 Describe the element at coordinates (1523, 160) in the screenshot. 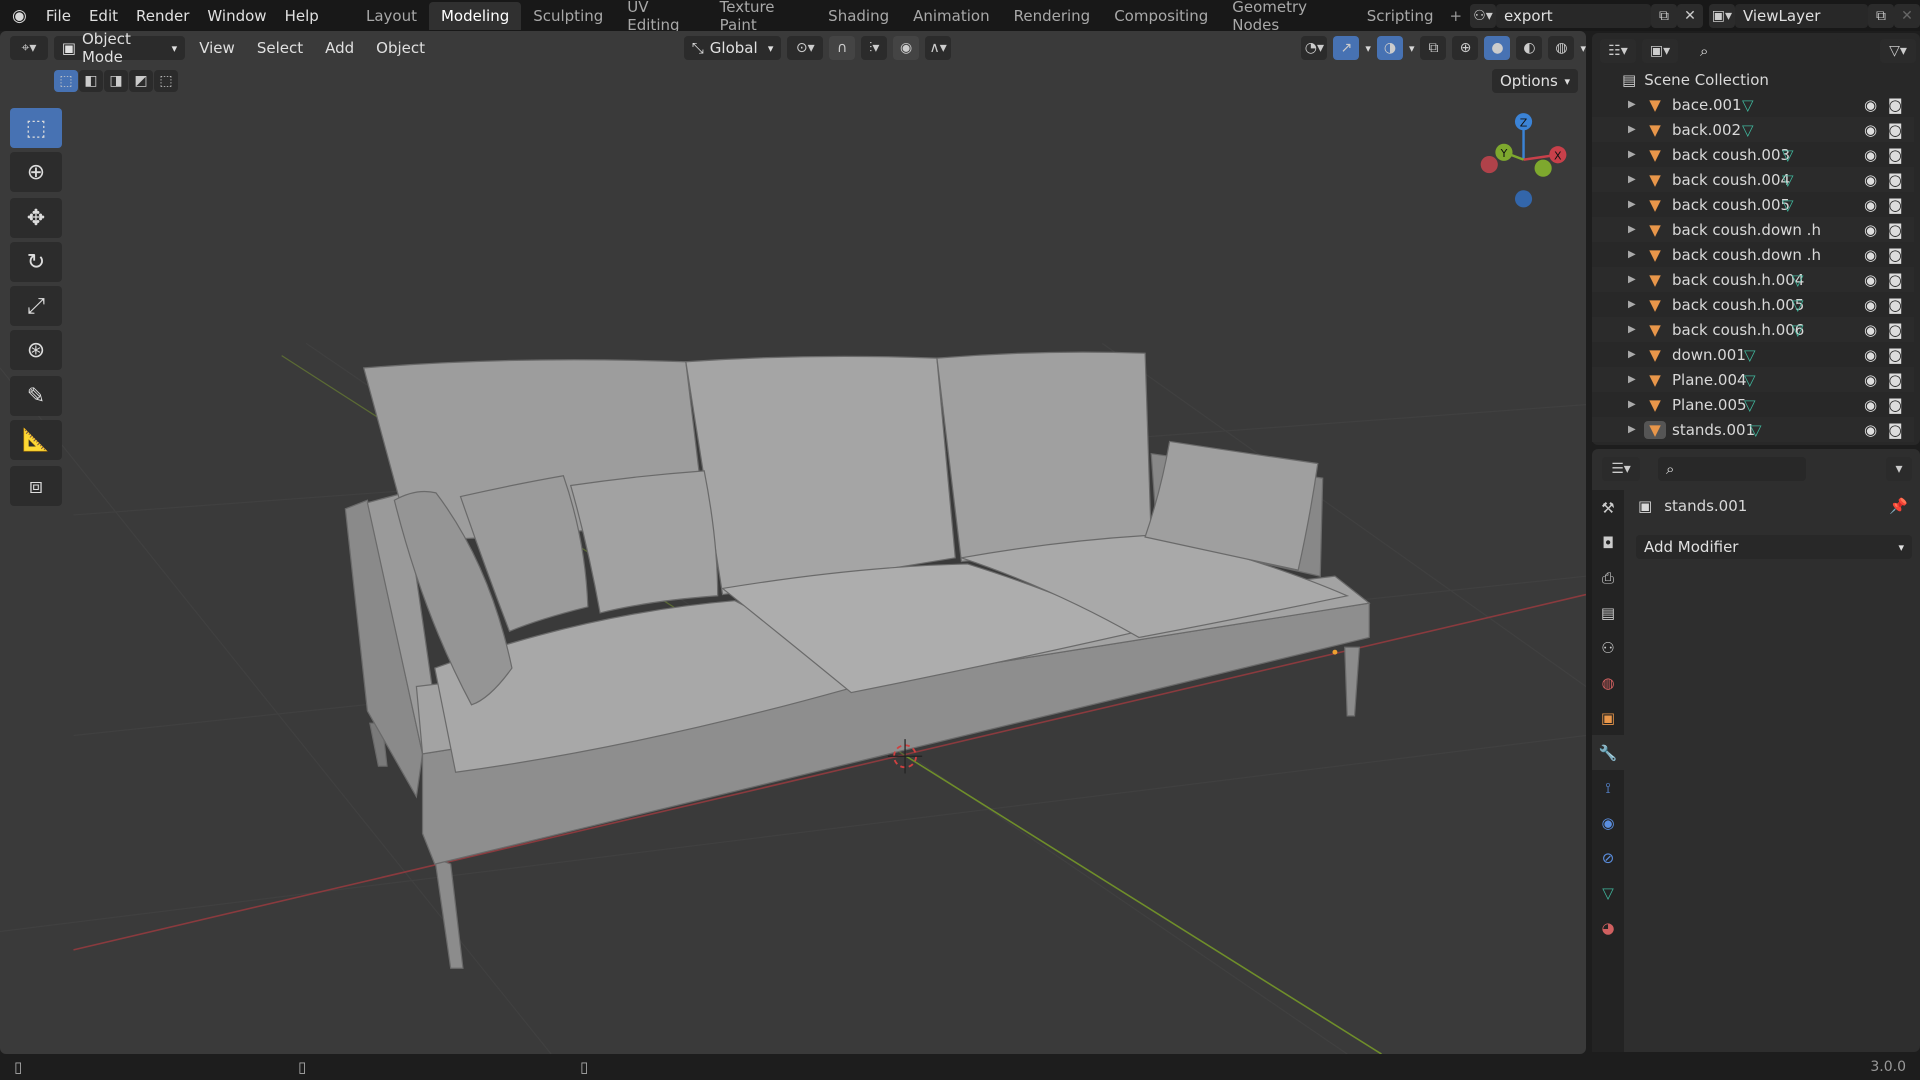

I see `navigation-gizmo: Z X Y` at that location.